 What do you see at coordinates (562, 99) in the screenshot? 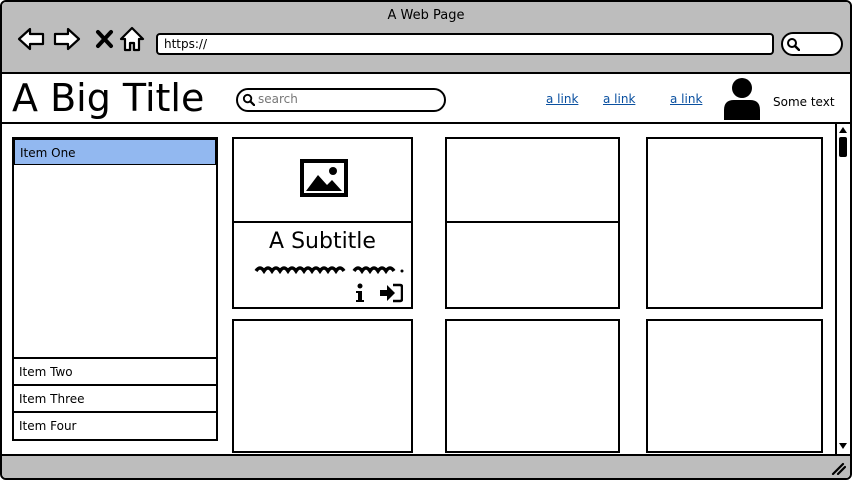
I see `header-link-1: a link` at bounding box center [562, 99].